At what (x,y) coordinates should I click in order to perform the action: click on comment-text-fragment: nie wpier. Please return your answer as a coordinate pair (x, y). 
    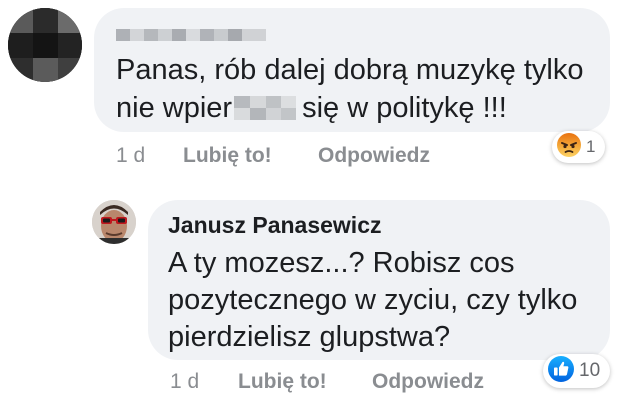
    Looking at the image, I should click on (174, 108).